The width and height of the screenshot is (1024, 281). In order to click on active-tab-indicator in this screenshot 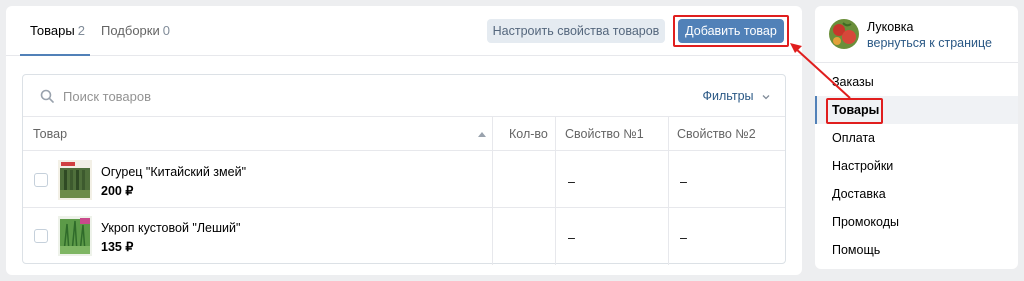, I will do `click(55, 55)`.